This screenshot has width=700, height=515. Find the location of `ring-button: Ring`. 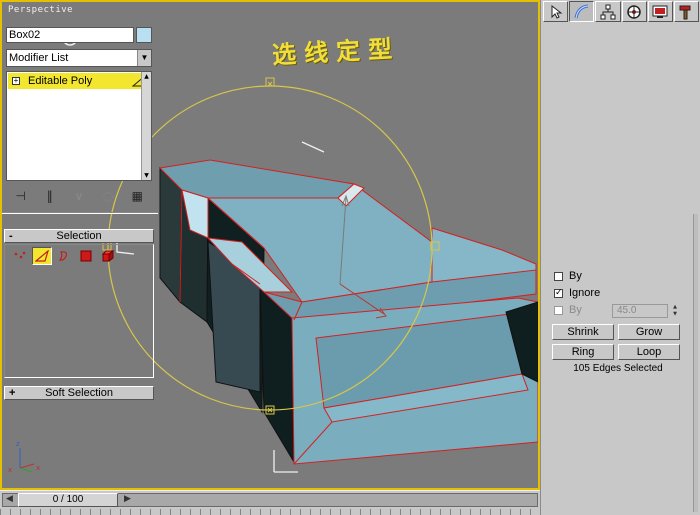

ring-button: Ring is located at coordinates (583, 352).